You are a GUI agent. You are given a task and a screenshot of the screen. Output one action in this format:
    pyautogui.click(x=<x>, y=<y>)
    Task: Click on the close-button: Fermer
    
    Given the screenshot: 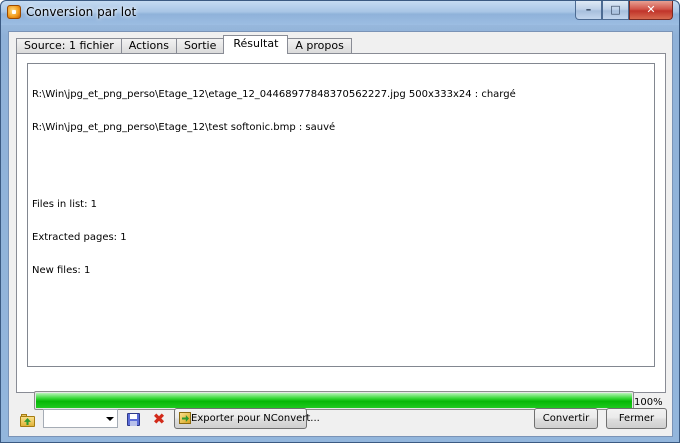 What is the action you would take?
    pyautogui.click(x=636, y=418)
    